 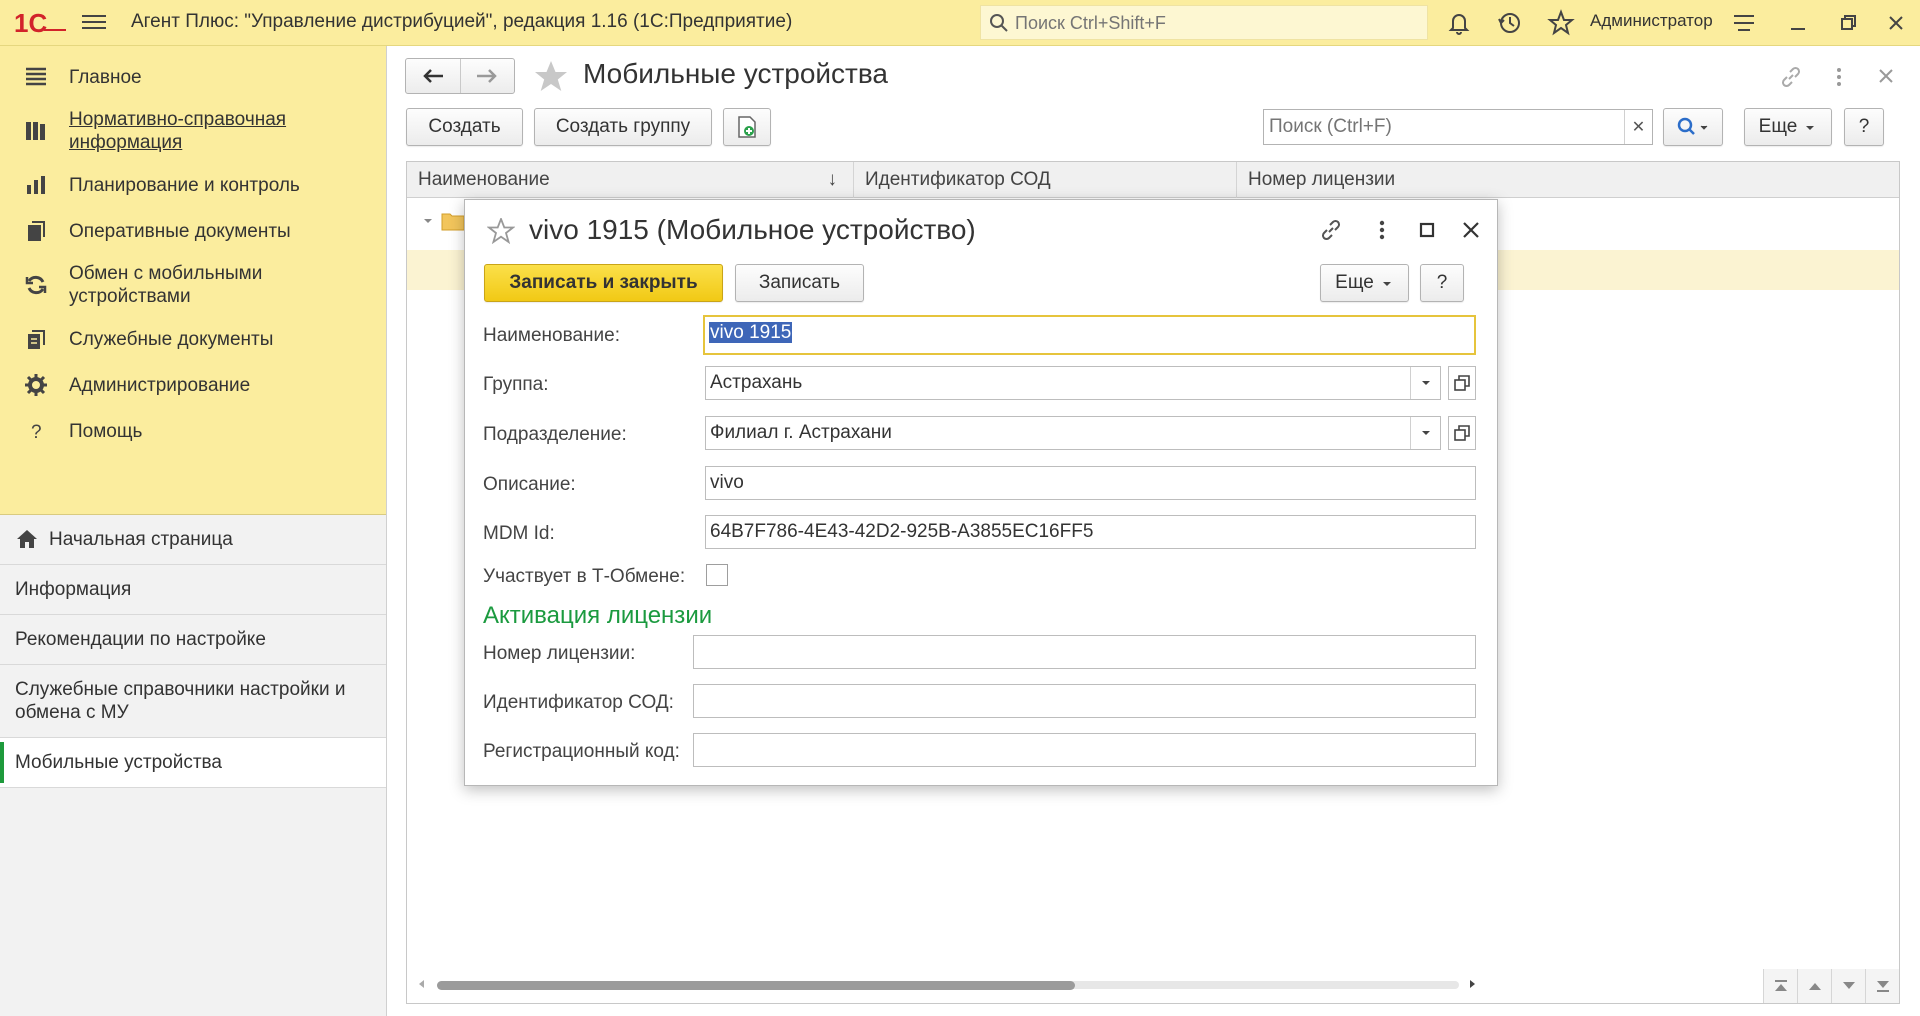 I want to click on main-menu-icon, so click(x=94, y=22).